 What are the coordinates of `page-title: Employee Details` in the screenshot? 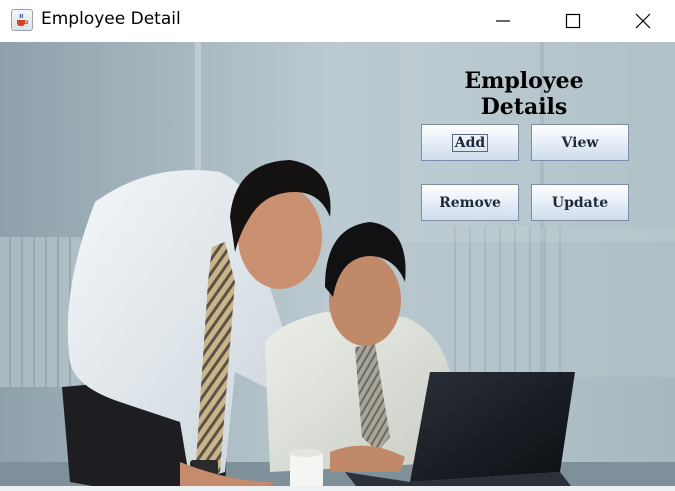 It's located at (524, 94).